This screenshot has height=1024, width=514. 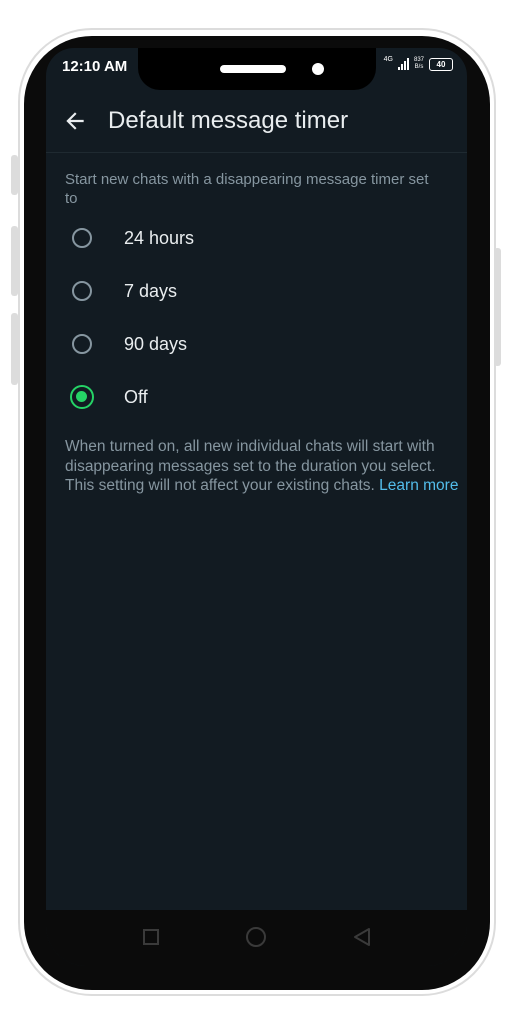 What do you see at coordinates (362, 937) in the screenshot?
I see `triangle-back-icon` at bounding box center [362, 937].